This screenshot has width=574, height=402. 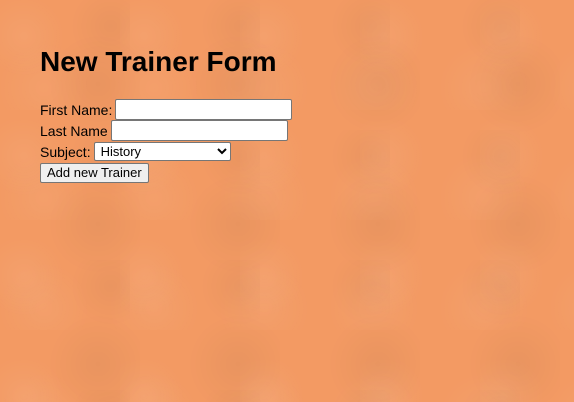 I want to click on add-new-trainer-button: Add new Trainer, so click(x=94, y=172).